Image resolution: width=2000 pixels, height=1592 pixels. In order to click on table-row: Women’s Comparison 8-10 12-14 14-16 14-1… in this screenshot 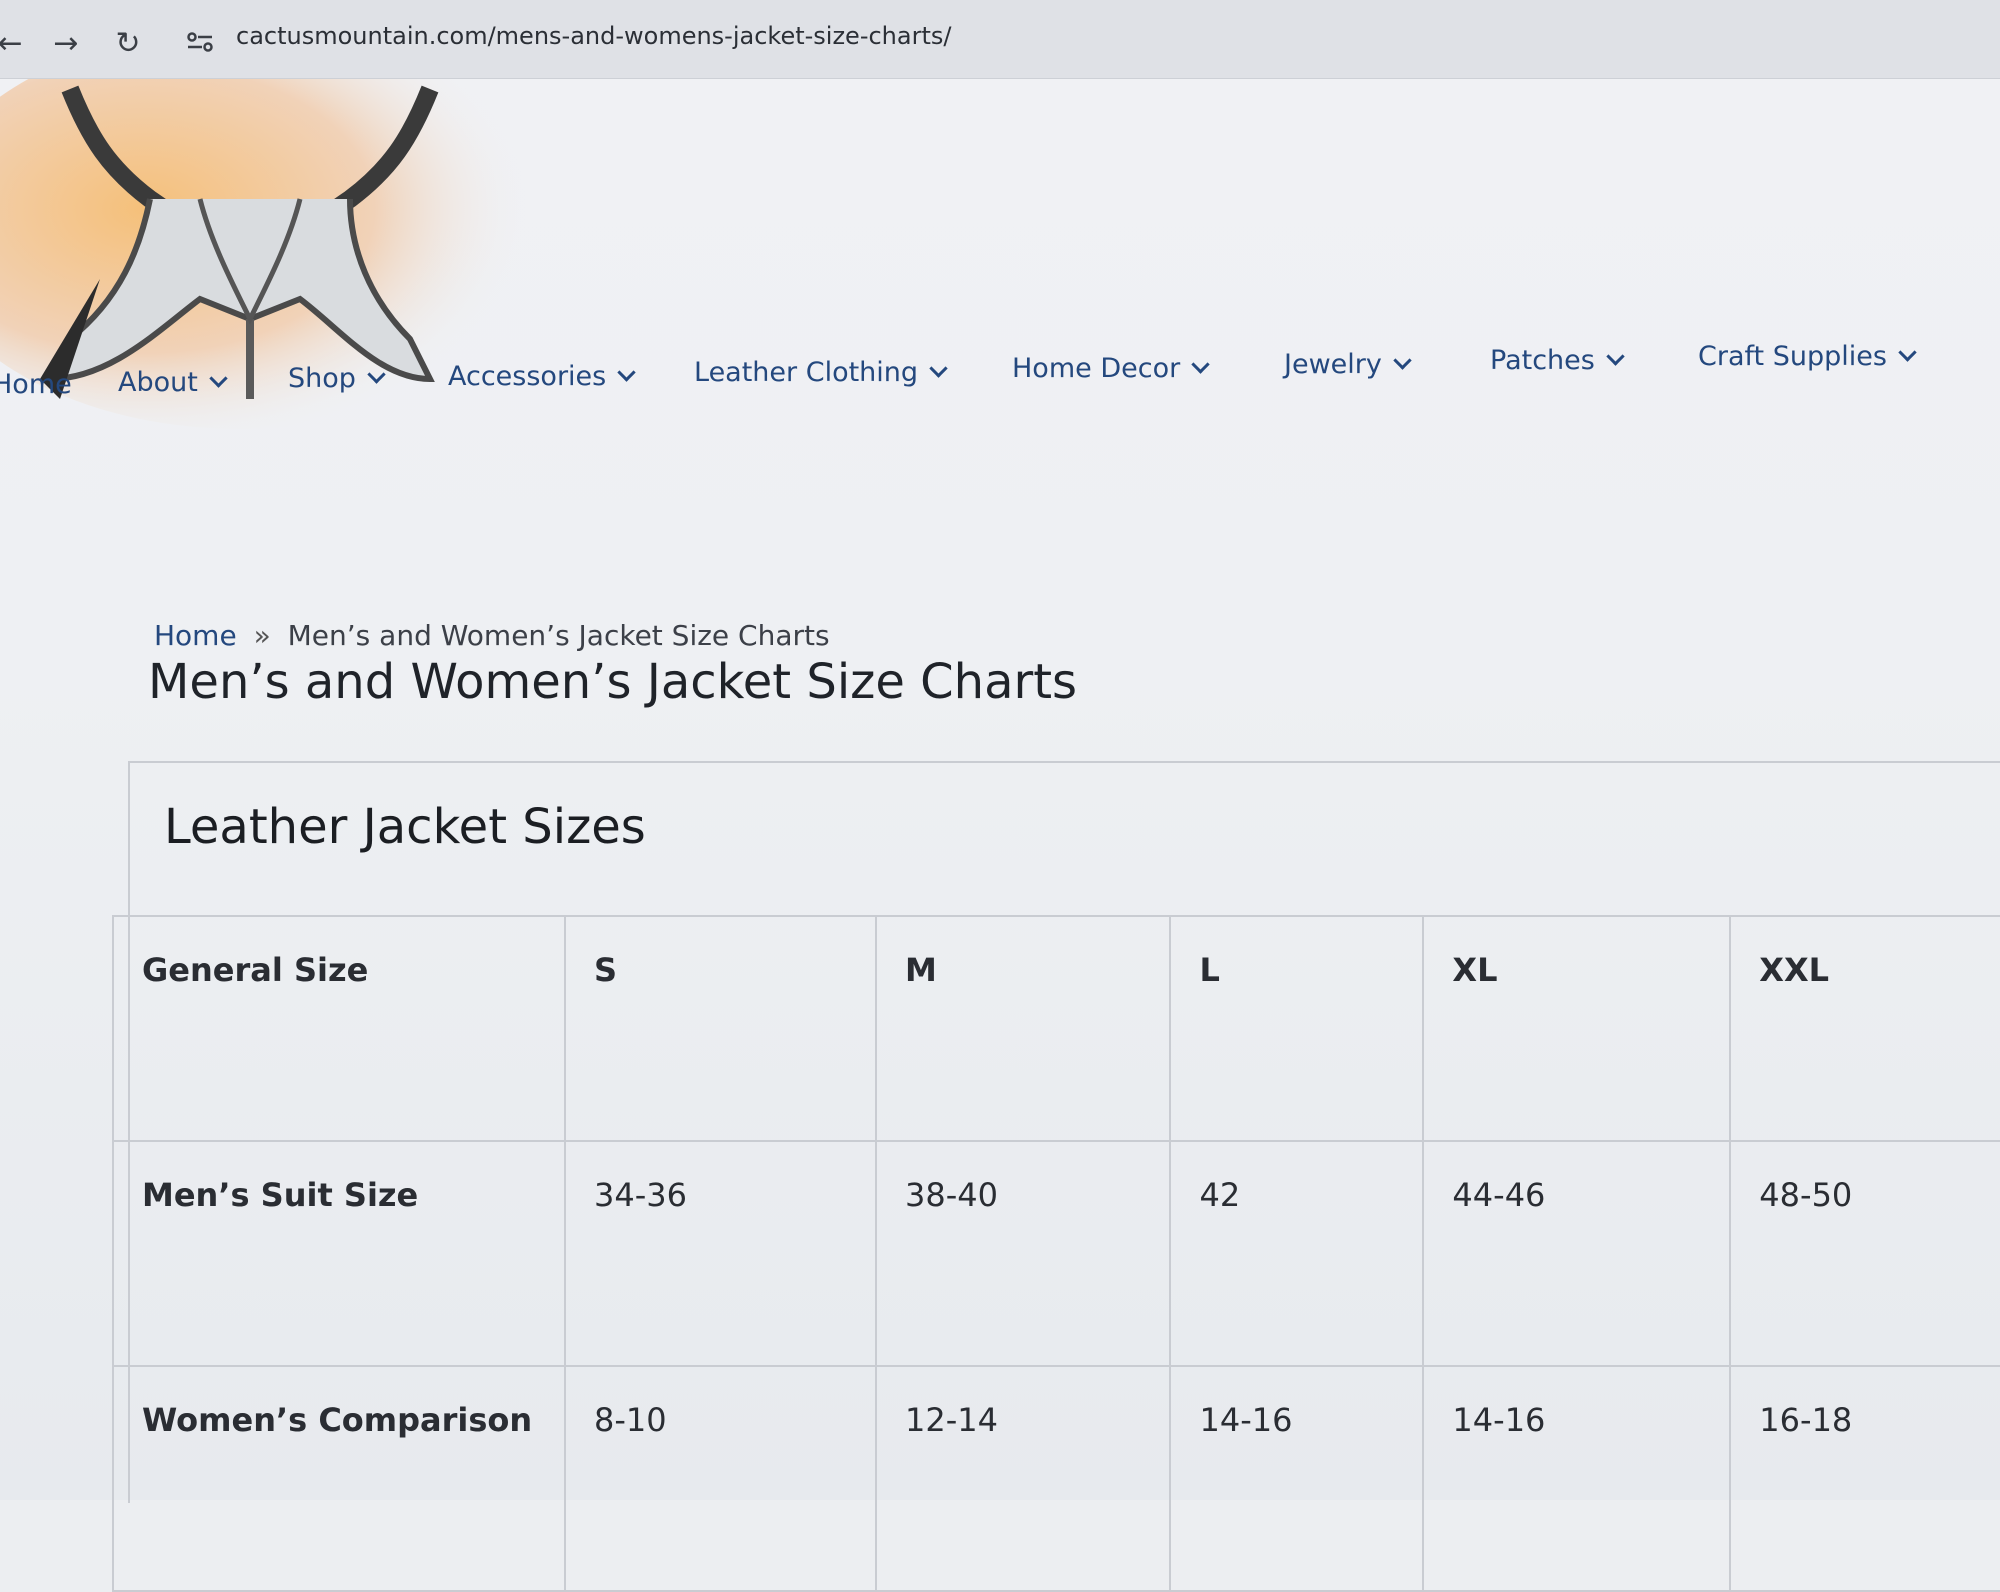, I will do `click(1055, 1478)`.